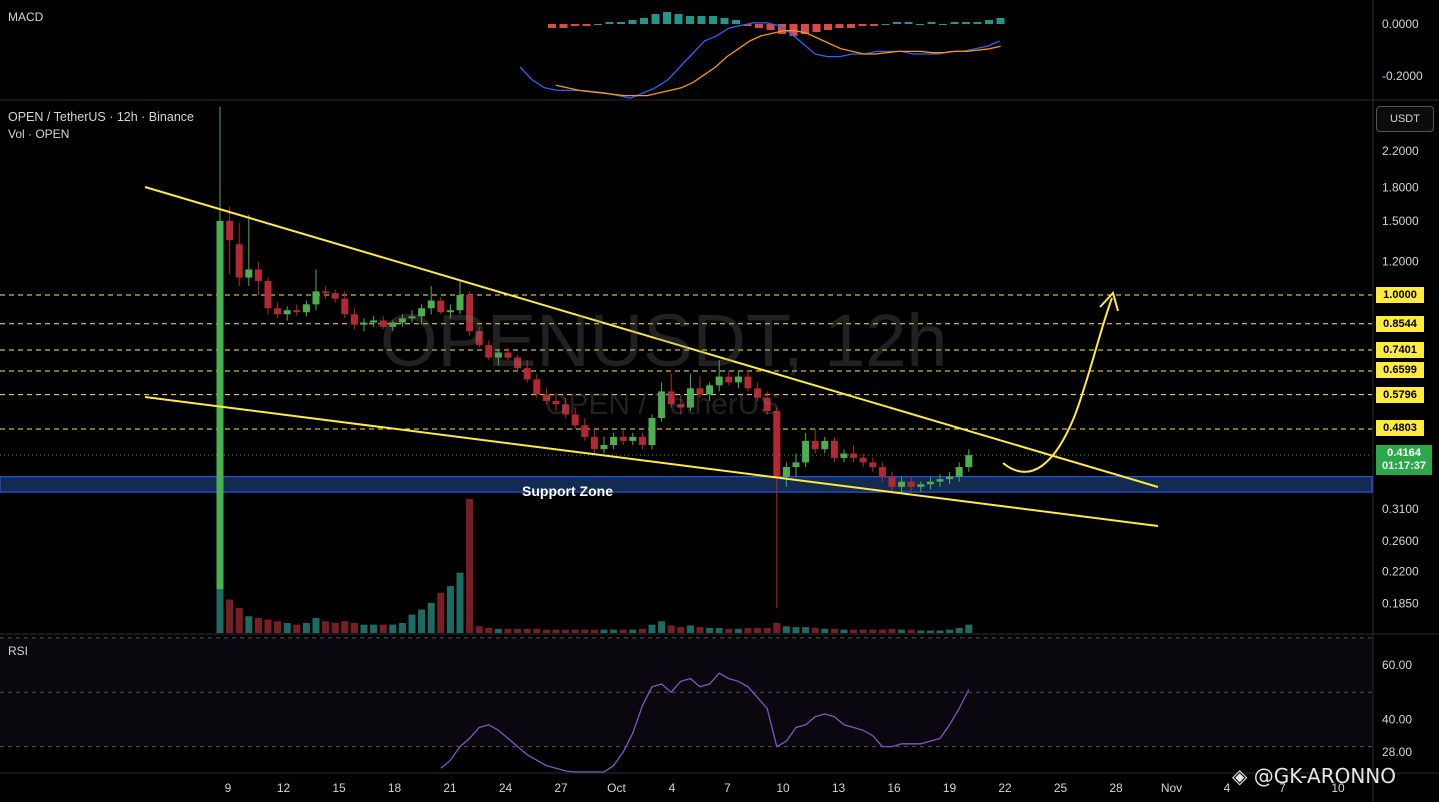 The image size is (1439, 802). What do you see at coordinates (101, 117) in the screenshot?
I see `chart-title: OPEN / TetherUS · 12h · Binance` at bounding box center [101, 117].